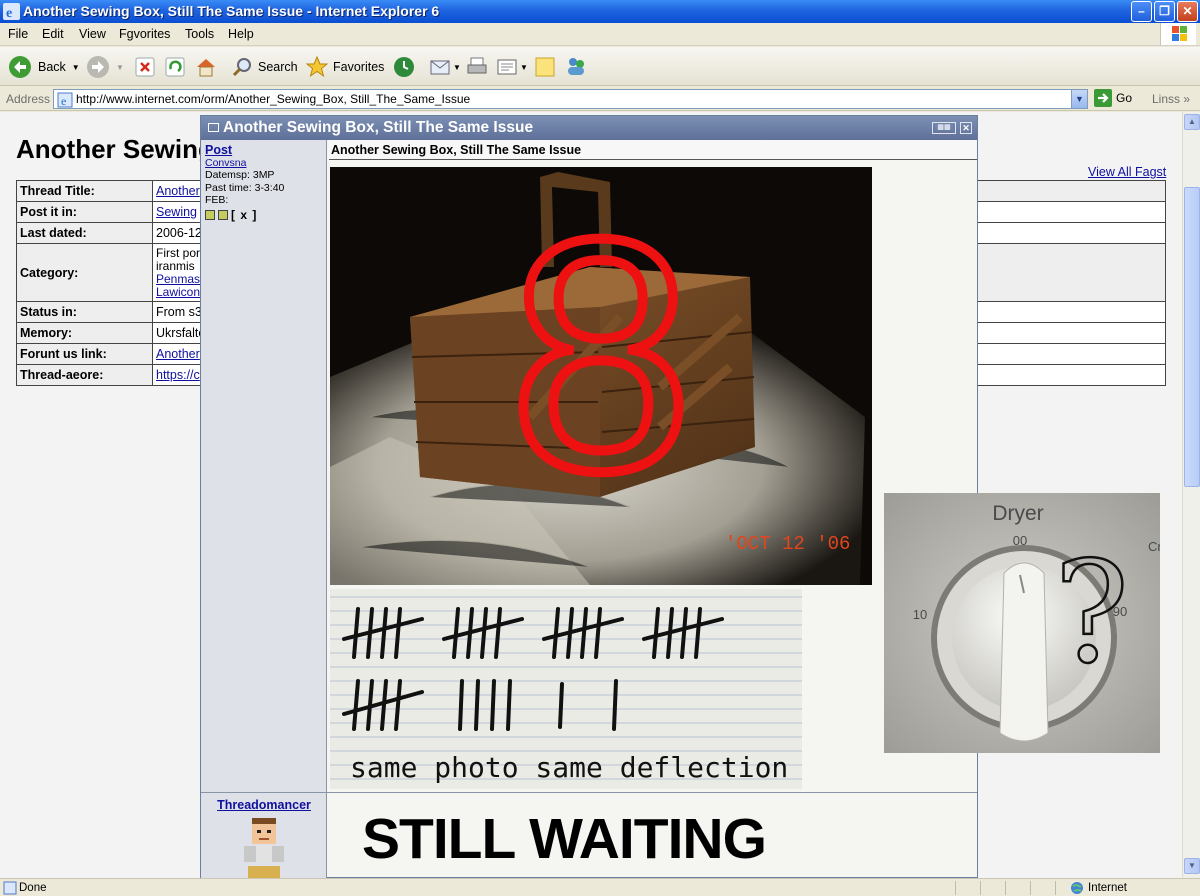  Describe the element at coordinates (180, 292) in the screenshot. I see `category-link: Lawicon` at that location.